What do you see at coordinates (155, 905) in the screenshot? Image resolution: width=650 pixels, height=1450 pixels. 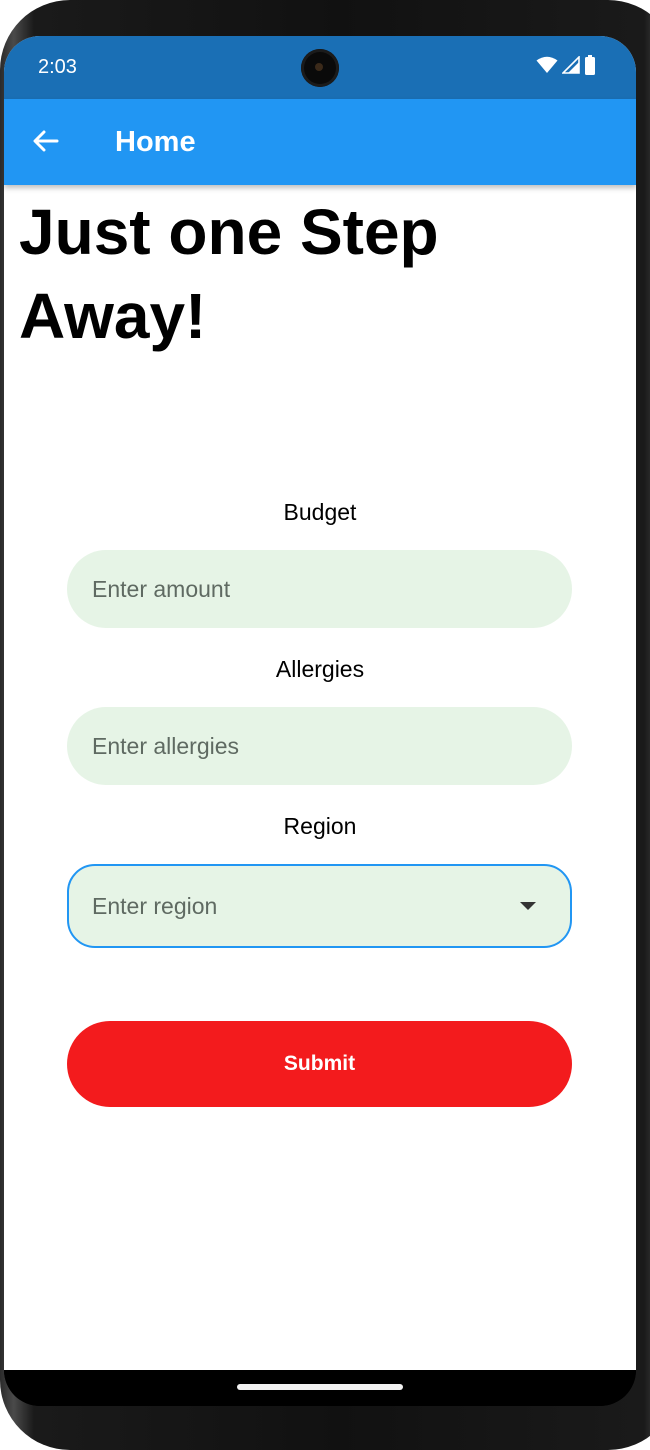 I see `region-placeholder: Enter region` at bounding box center [155, 905].